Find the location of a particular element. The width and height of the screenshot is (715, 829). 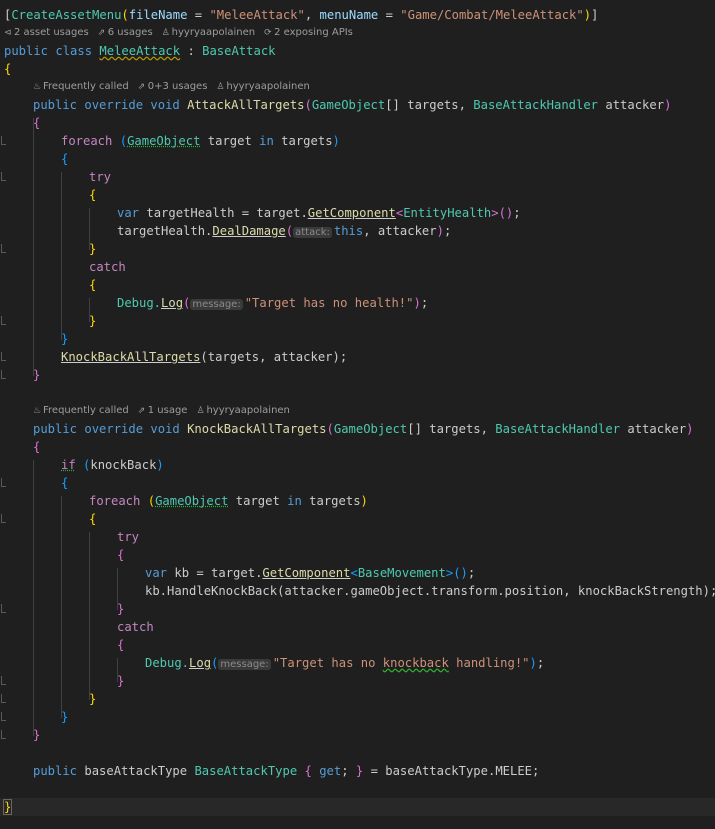

code-line-knock-call: KnockBackAllTargets(targets, attacker); is located at coordinates (204, 357).